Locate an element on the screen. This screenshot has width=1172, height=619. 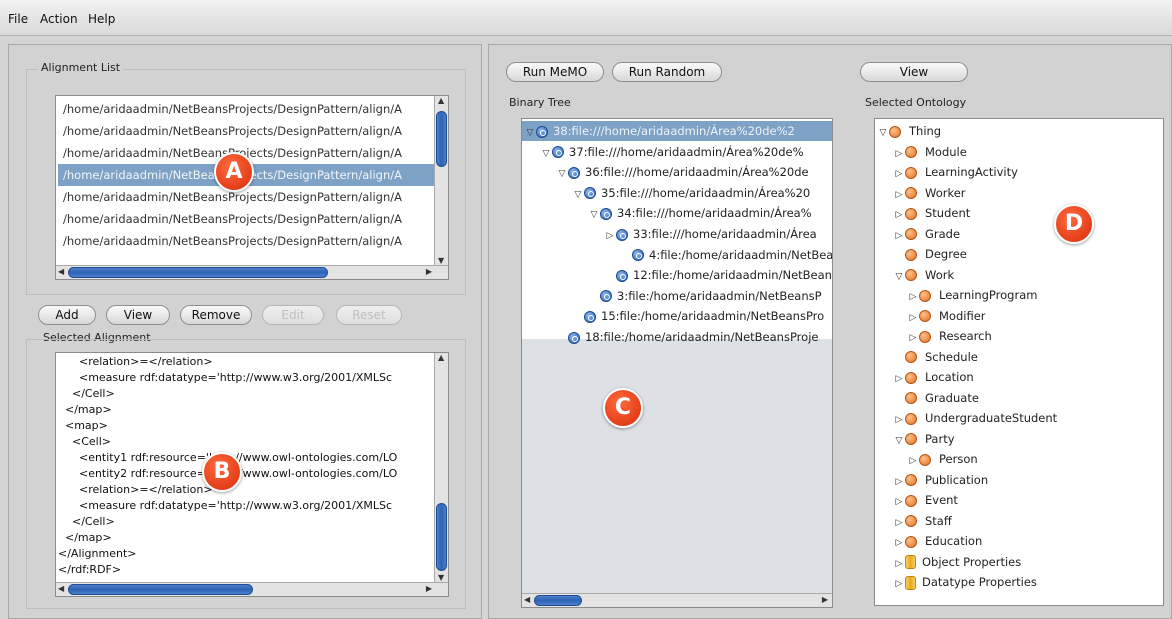
ontology-node: ▽ Party is located at coordinates (924, 439).